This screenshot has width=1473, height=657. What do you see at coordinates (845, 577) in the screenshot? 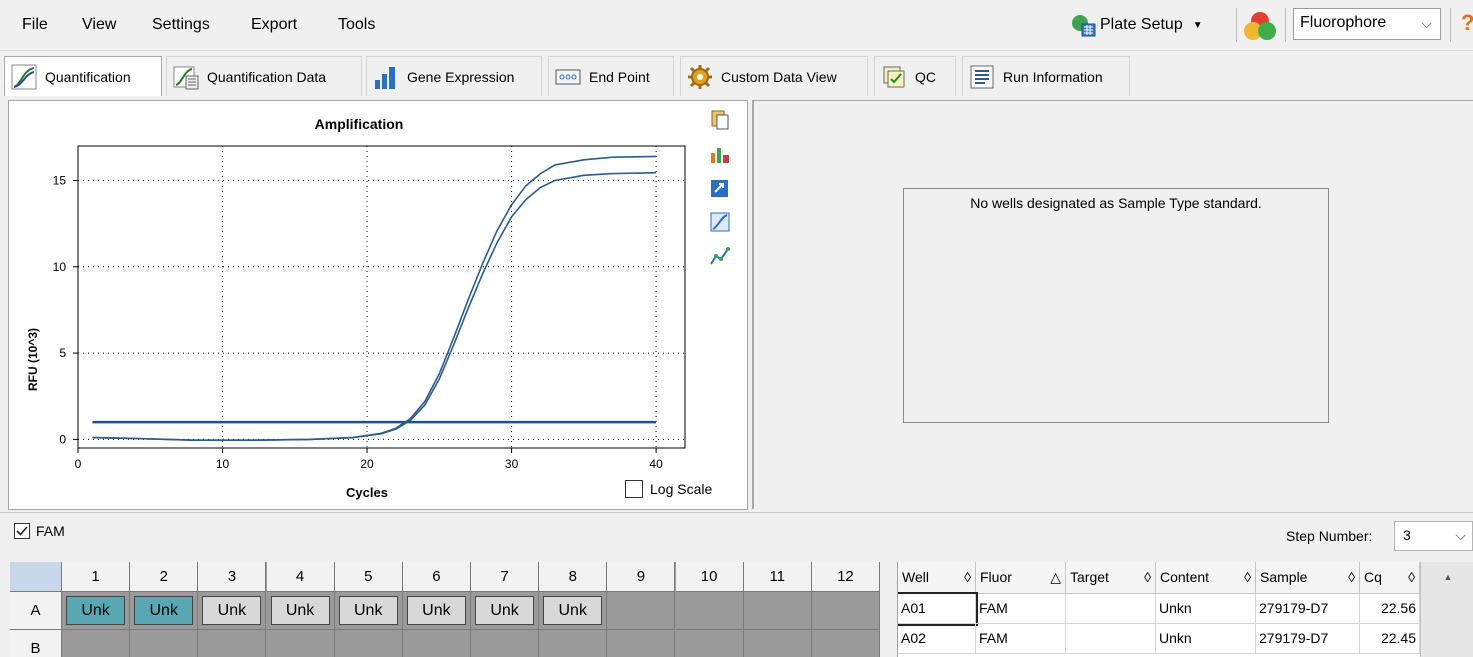
I see `plate-column-header: 12` at bounding box center [845, 577].